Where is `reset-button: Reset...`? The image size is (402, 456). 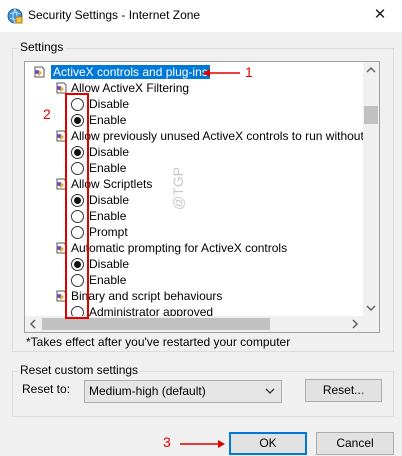
reset-button: Reset... is located at coordinates (343, 390).